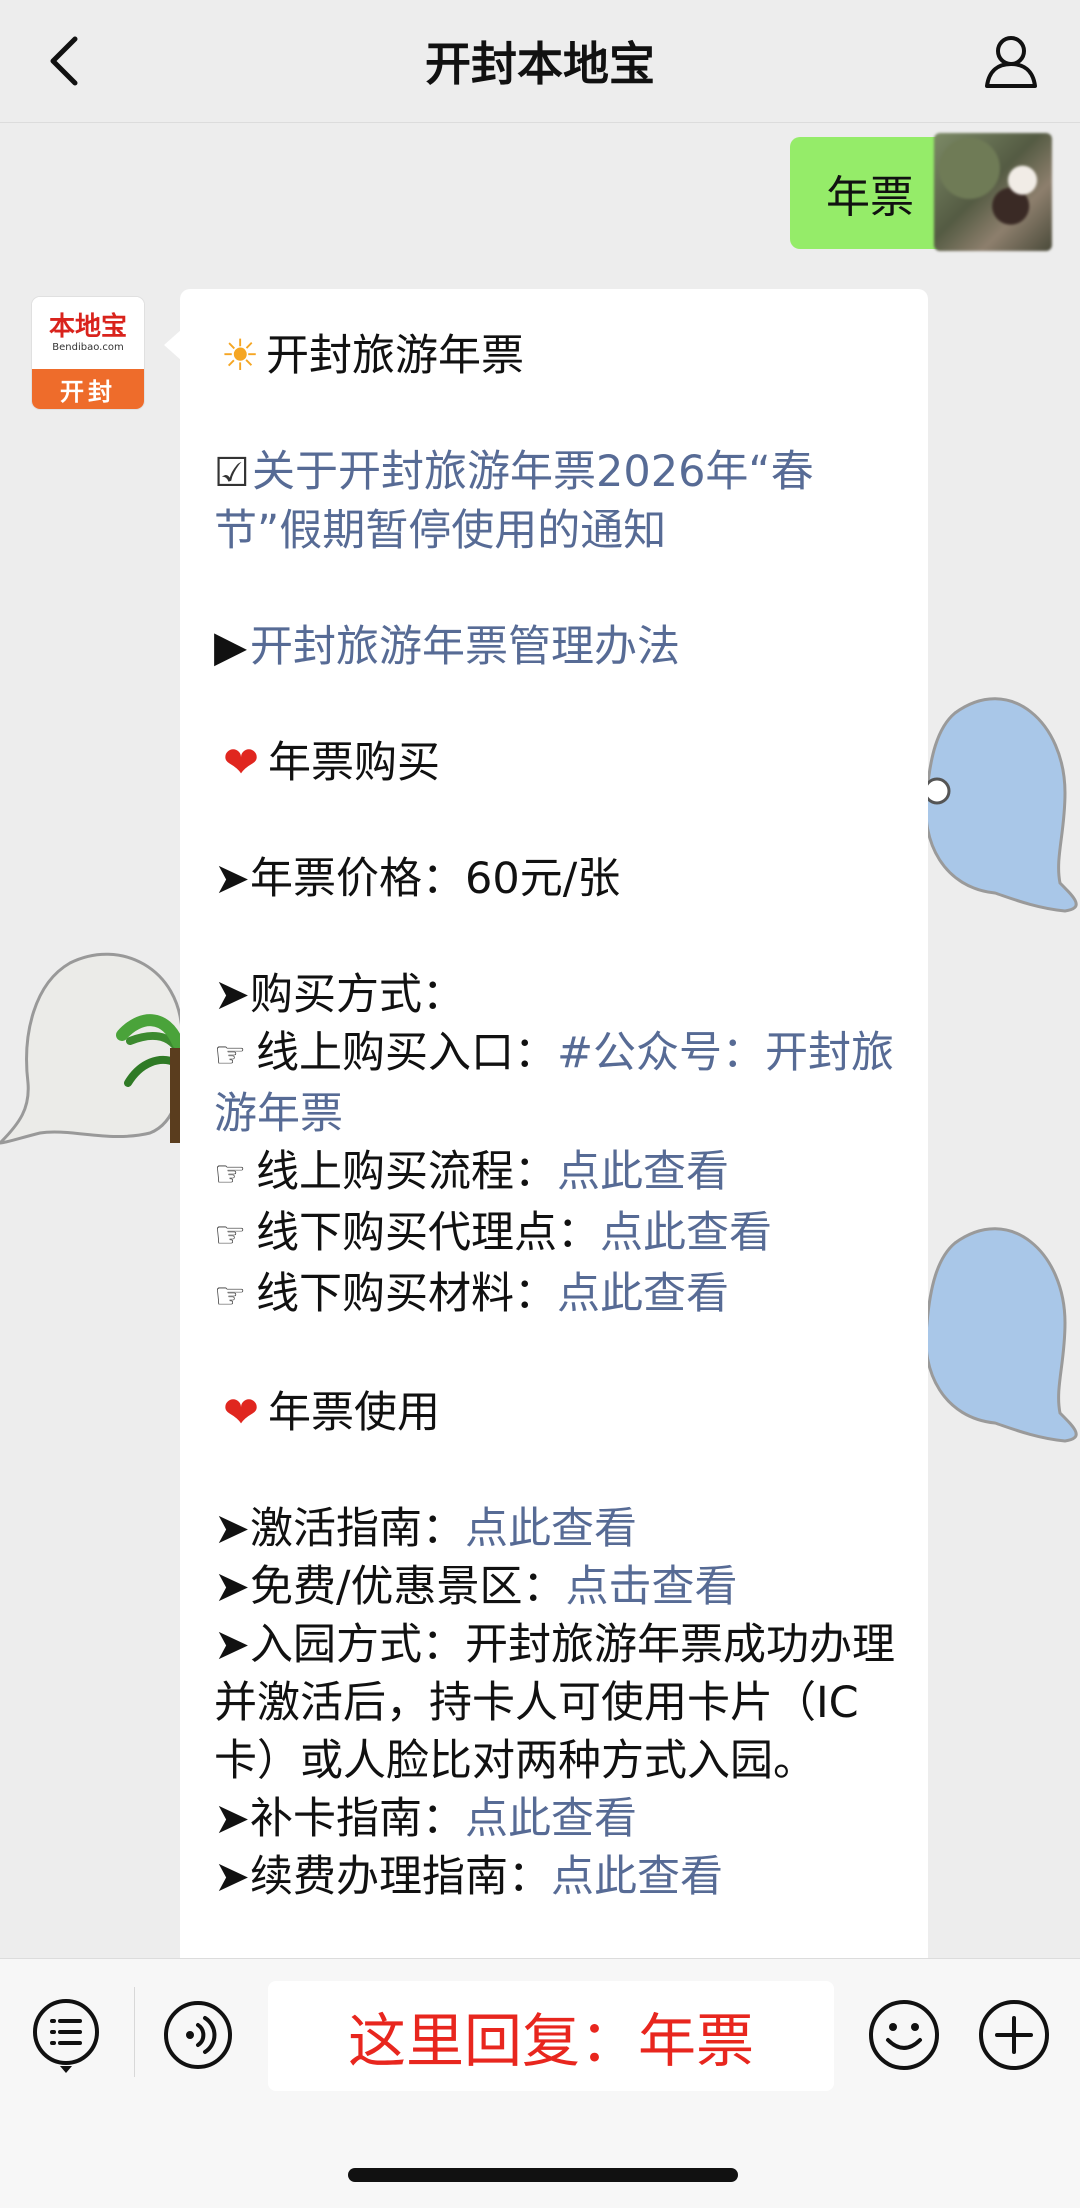 The image size is (1080, 2208). What do you see at coordinates (870, 197) in the screenshot?
I see `outgoing-message-text: 年票` at bounding box center [870, 197].